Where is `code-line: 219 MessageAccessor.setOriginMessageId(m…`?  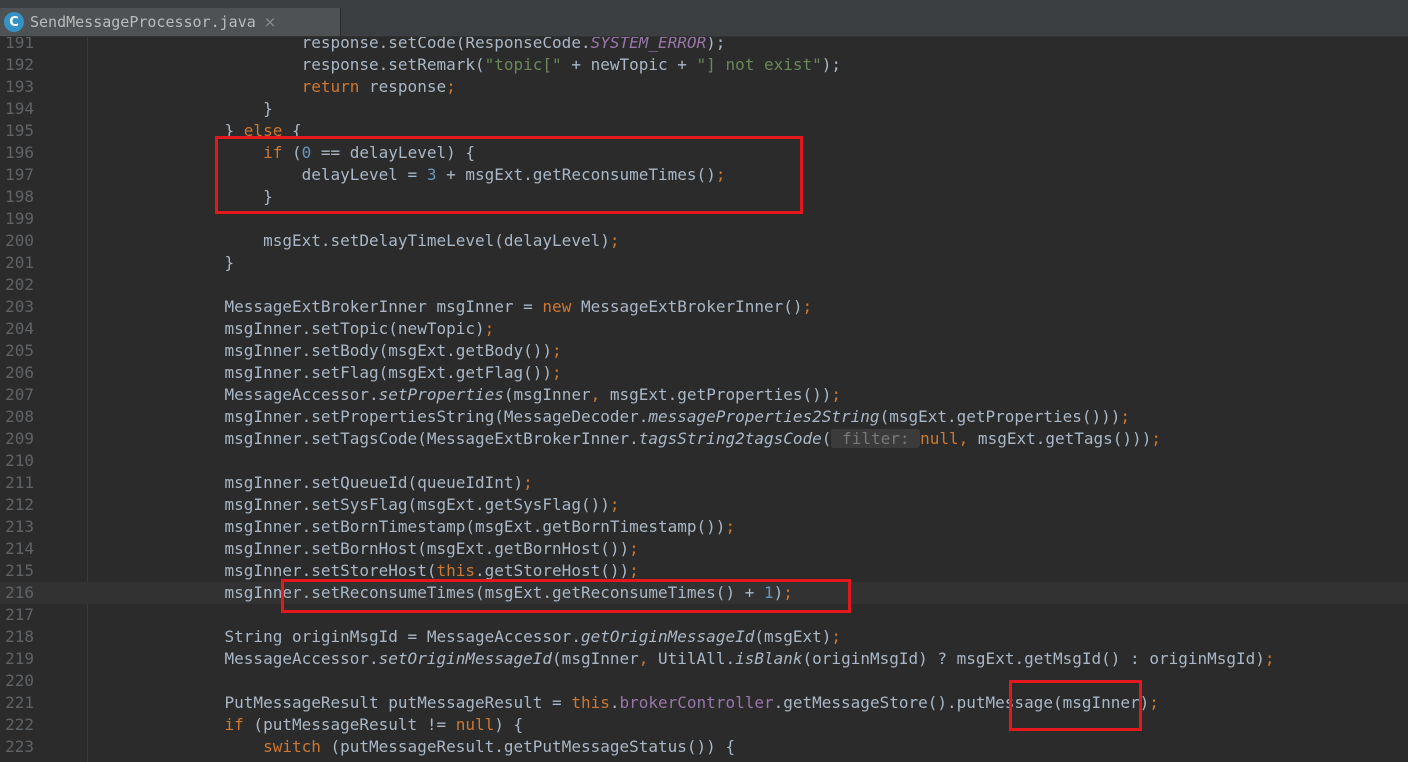
code-line: 219 MessageAccessor.setOriginMessageId(m… is located at coordinates (704, 659).